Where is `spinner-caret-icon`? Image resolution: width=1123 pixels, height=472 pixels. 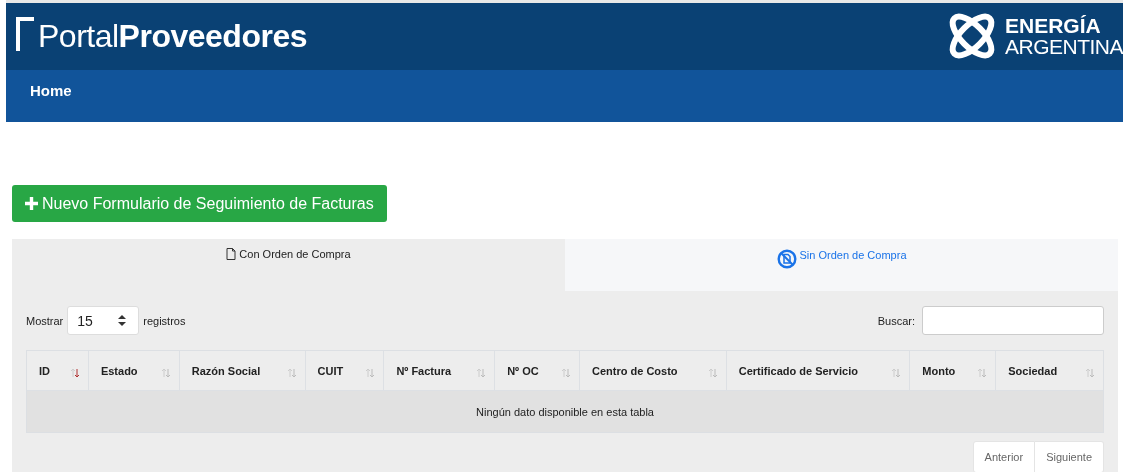 spinner-caret-icon is located at coordinates (122, 320).